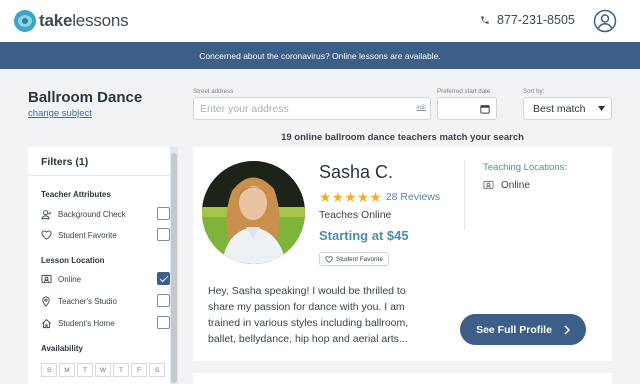 Image resolution: width=640 pixels, height=384 pixels. Describe the element at coordinates (92, 214) in the screenshot. I see `filter-label: Background Check` at that location.